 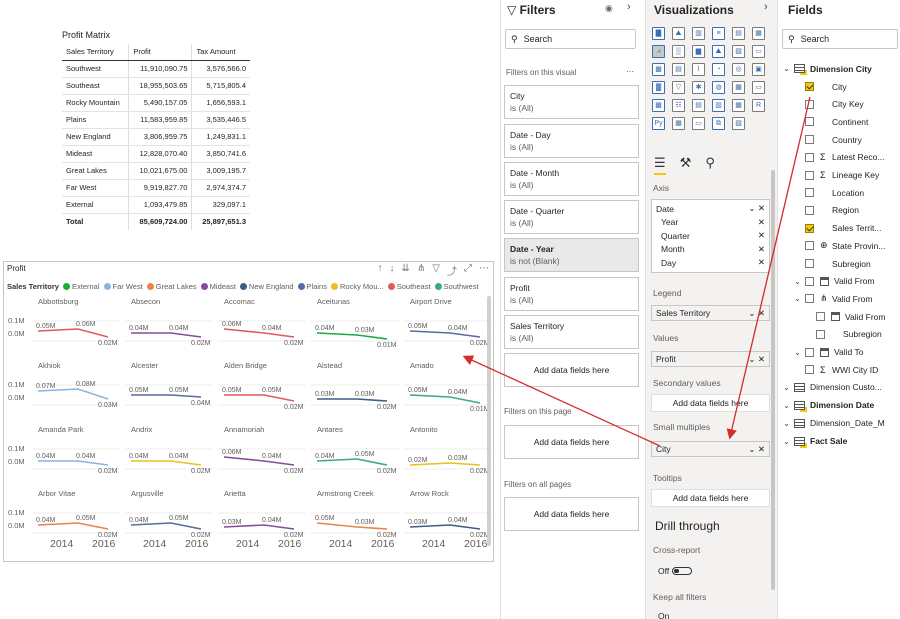 I want to click on arrow-city-to-small-multiples, so click(x=768, y=268).